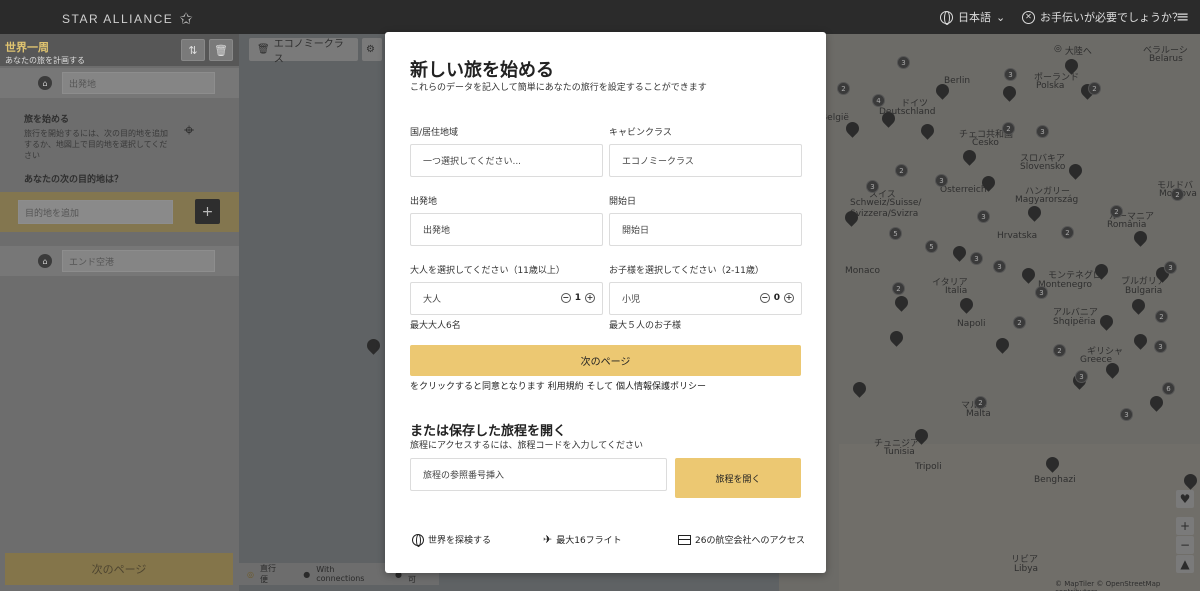 This screenshot has height=591, width=1200. I want to click on trash-icon: 🗑, so click(221, 50).